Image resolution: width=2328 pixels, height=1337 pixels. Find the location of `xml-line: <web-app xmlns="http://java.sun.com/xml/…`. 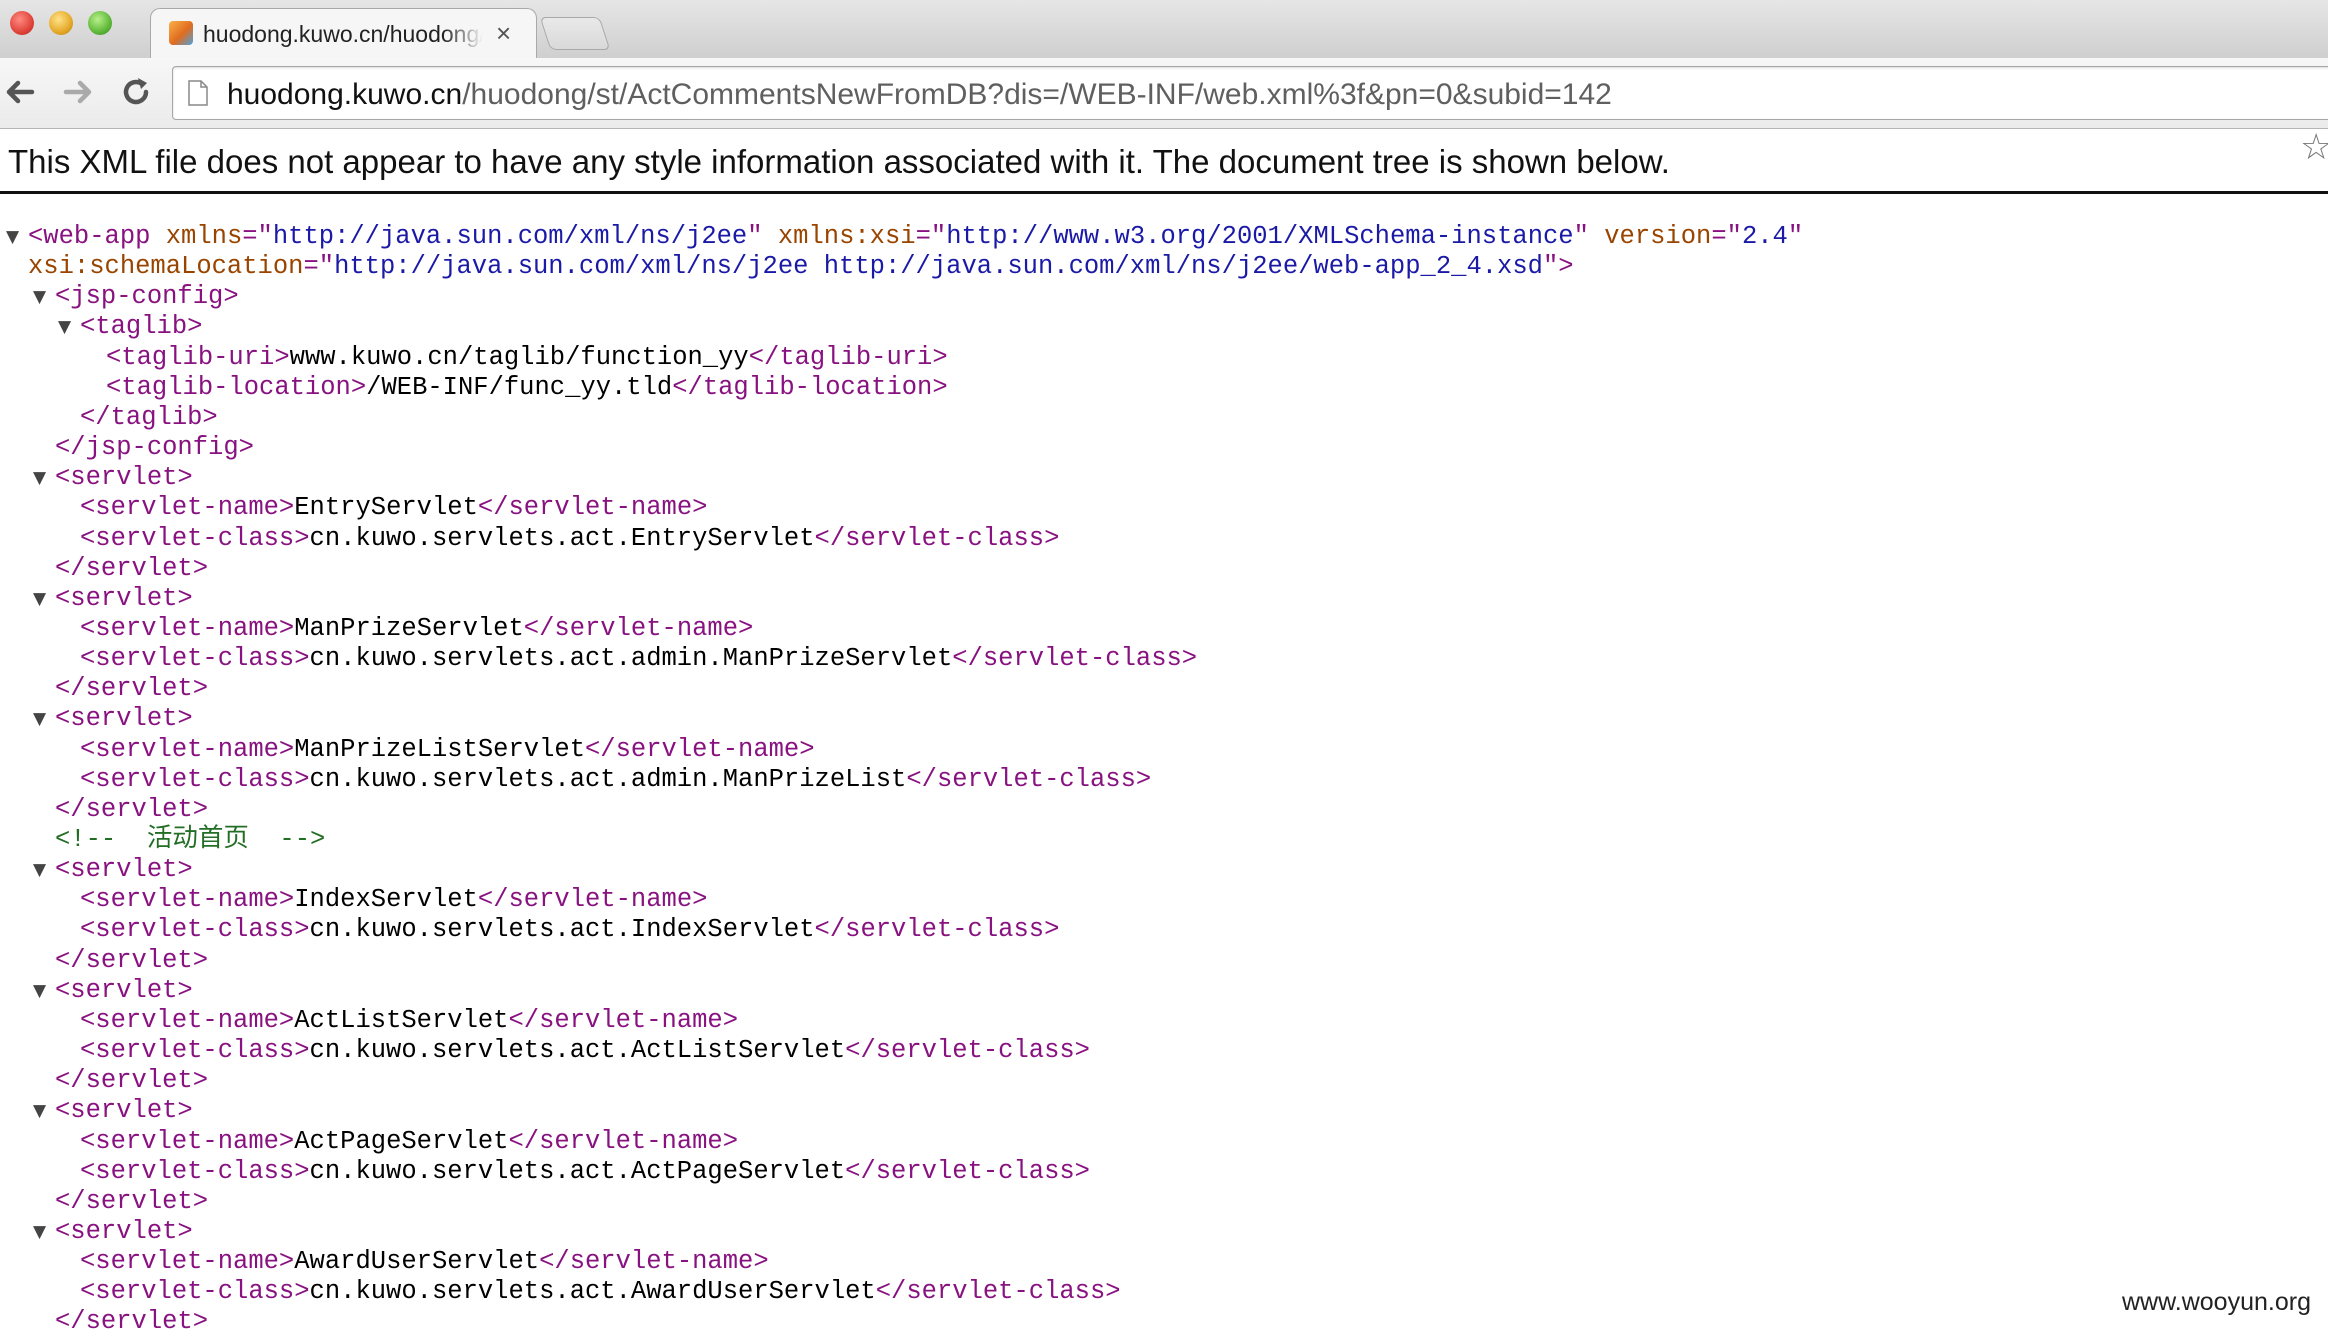

xml-line: <web-app xmlns="http://java.sun.com/xml/… is located at coordinates (915, 237).